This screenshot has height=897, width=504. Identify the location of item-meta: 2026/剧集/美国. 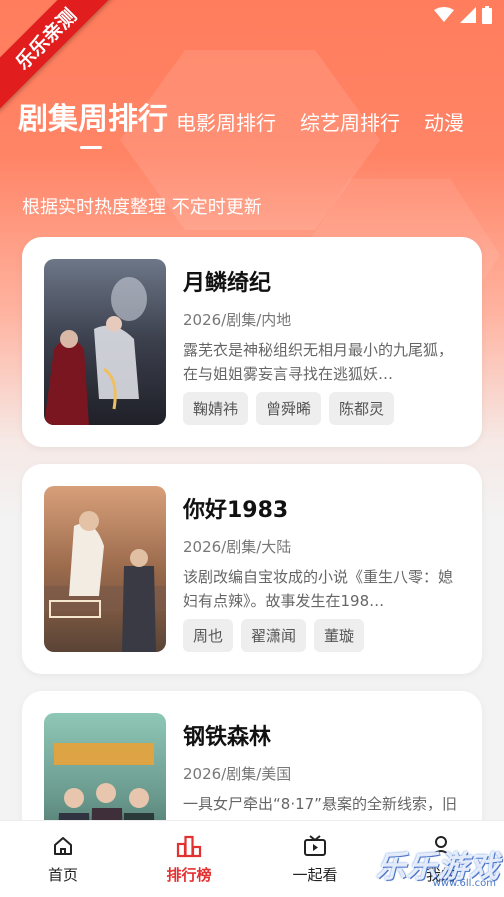
(237, 774).